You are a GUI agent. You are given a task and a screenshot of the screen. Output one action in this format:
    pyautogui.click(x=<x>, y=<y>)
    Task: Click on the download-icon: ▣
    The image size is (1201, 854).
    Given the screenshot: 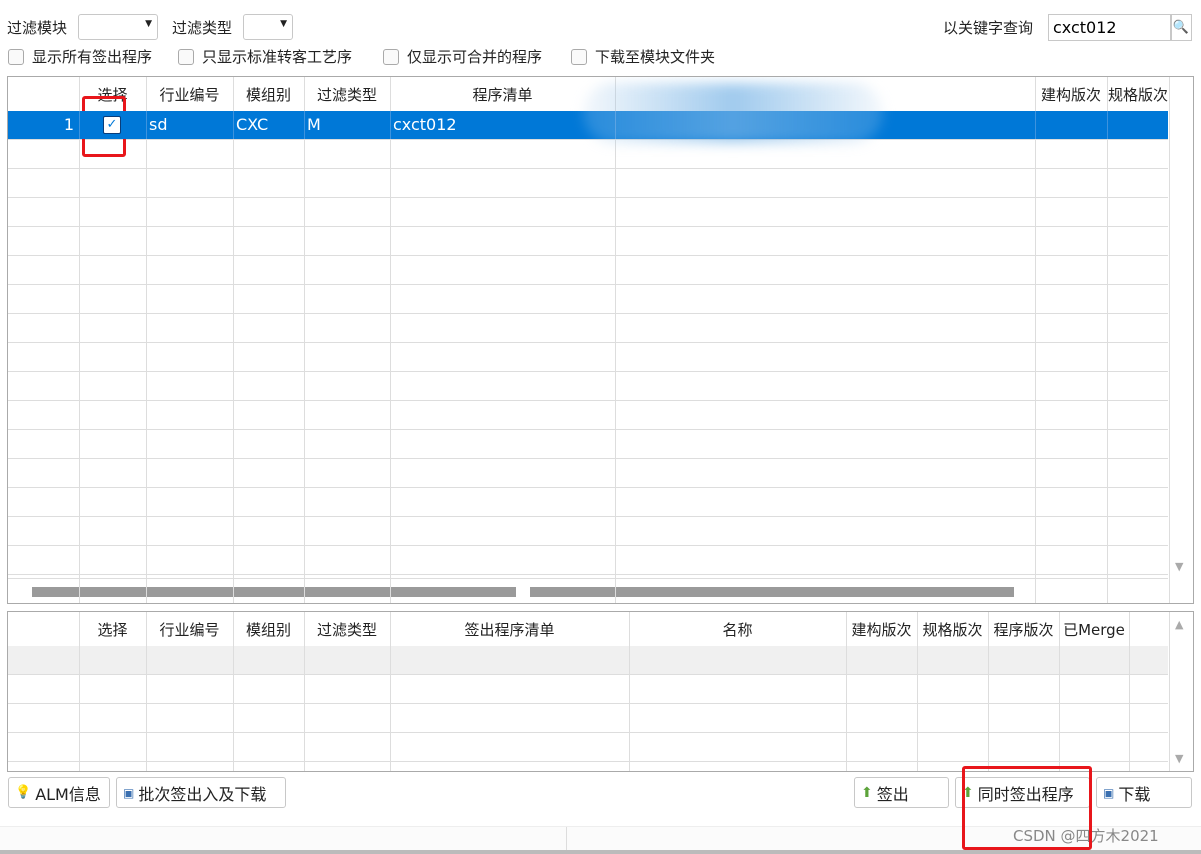 What is the action you would take?
    pyautogui.click(x=1109, y=792)
    